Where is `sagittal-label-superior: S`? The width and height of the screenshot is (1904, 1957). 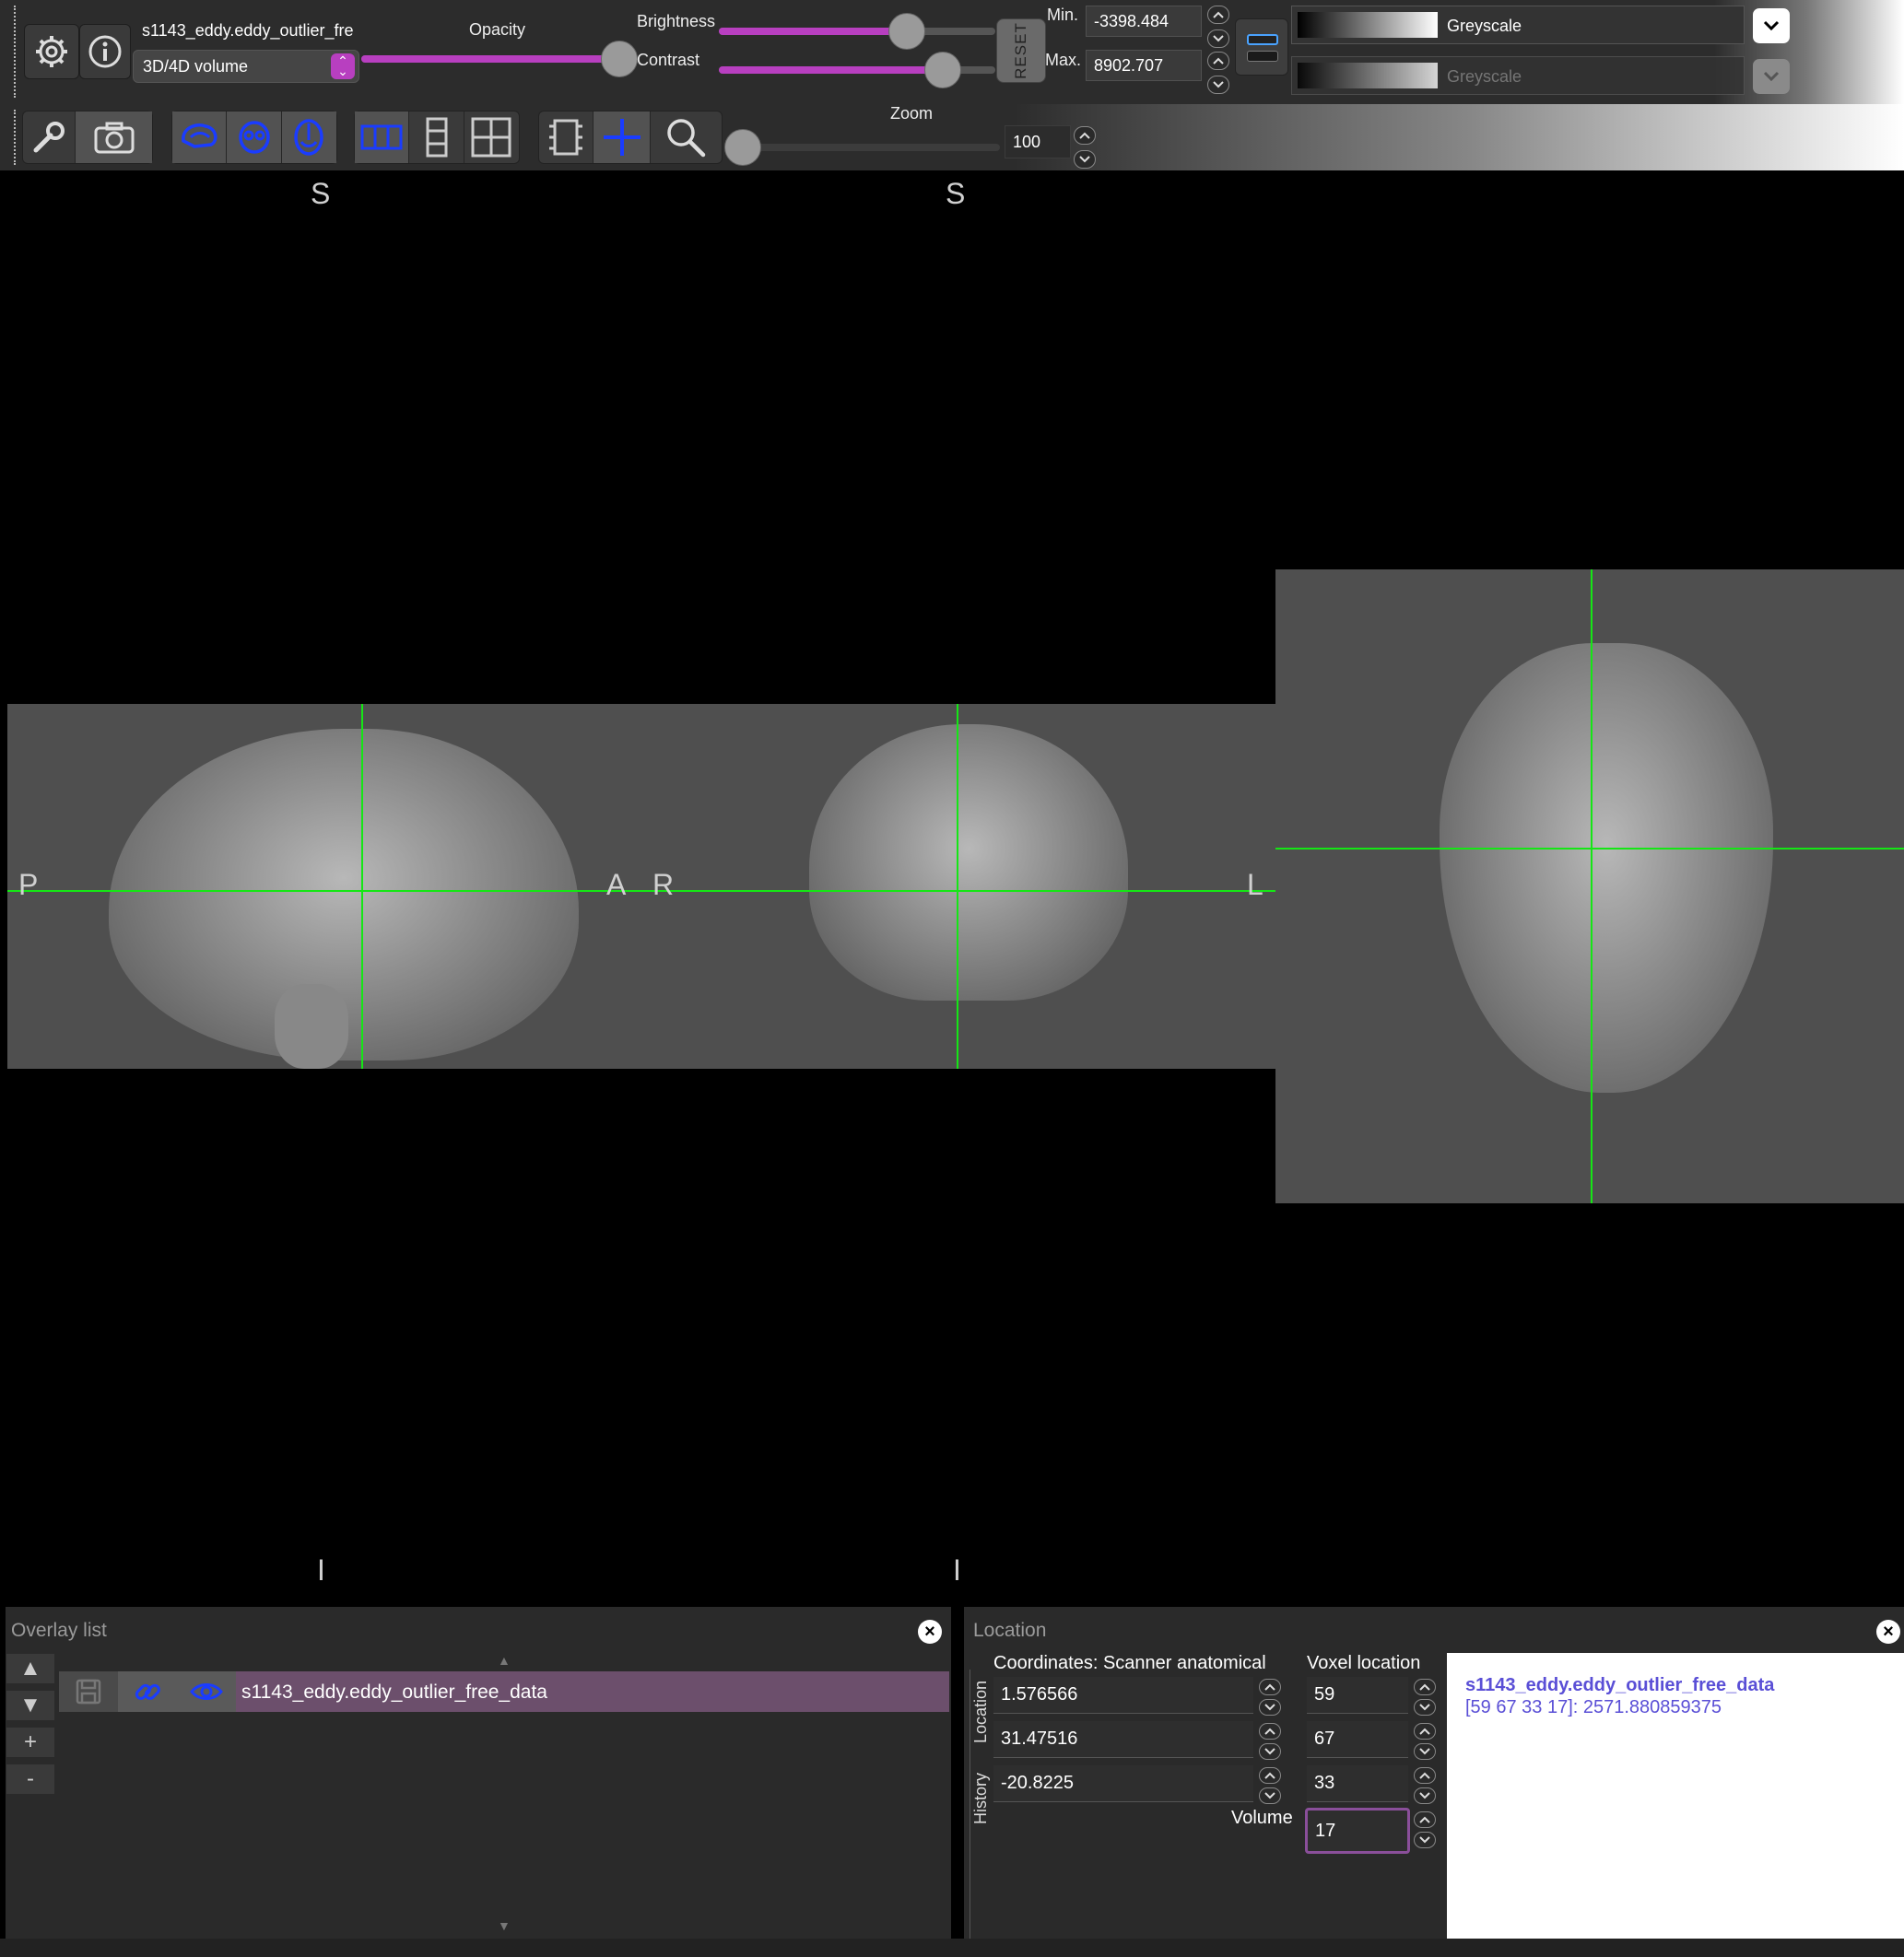
sagittal-label-superior: S is located at coordinates (321, 194).